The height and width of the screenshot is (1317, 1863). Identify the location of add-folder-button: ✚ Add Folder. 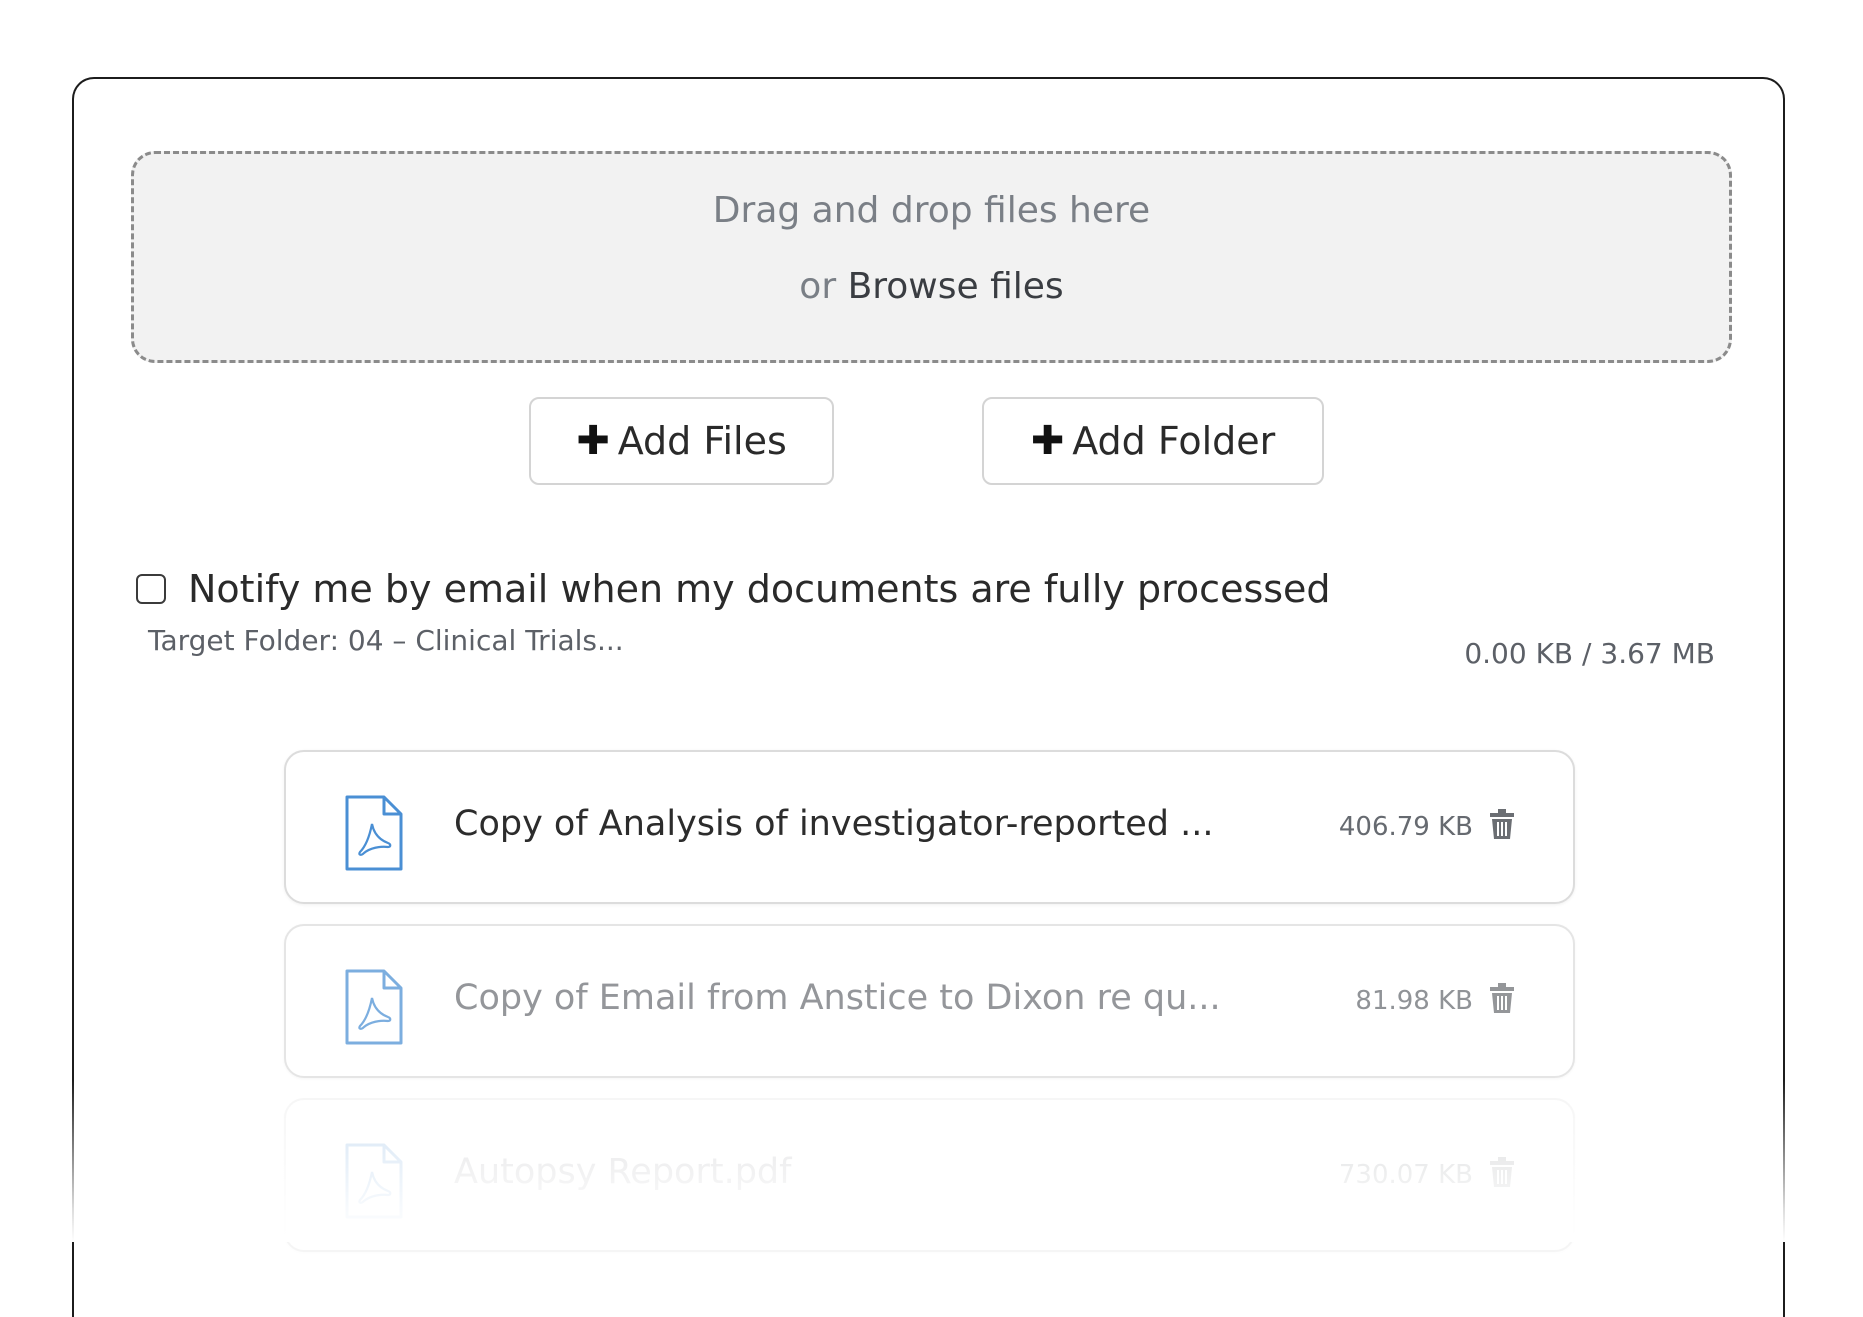
(1153, 441).